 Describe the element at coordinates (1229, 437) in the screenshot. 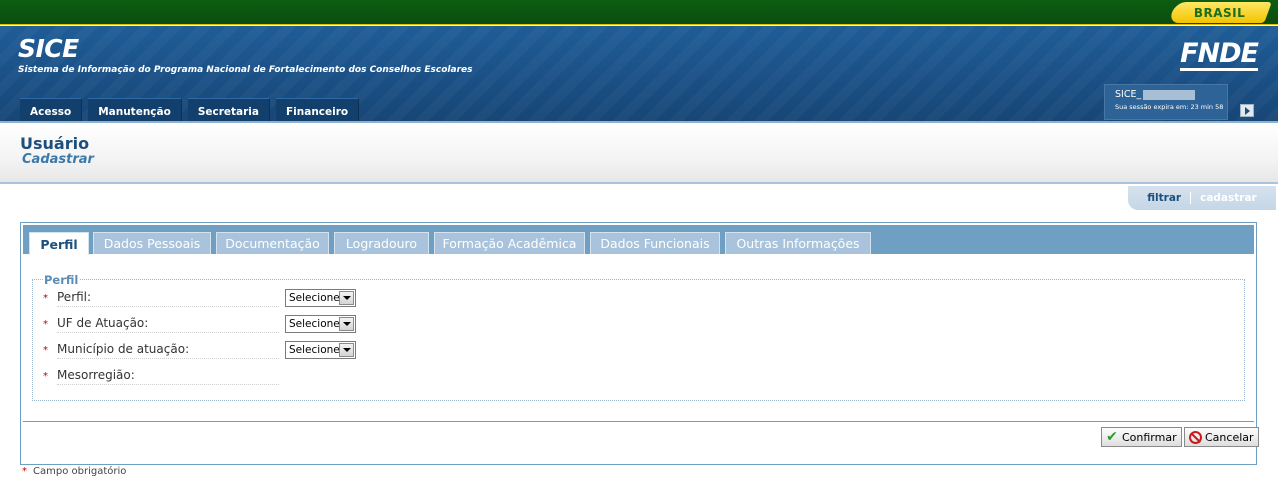

I see `cancel-button-label: Cancelar` at that location.